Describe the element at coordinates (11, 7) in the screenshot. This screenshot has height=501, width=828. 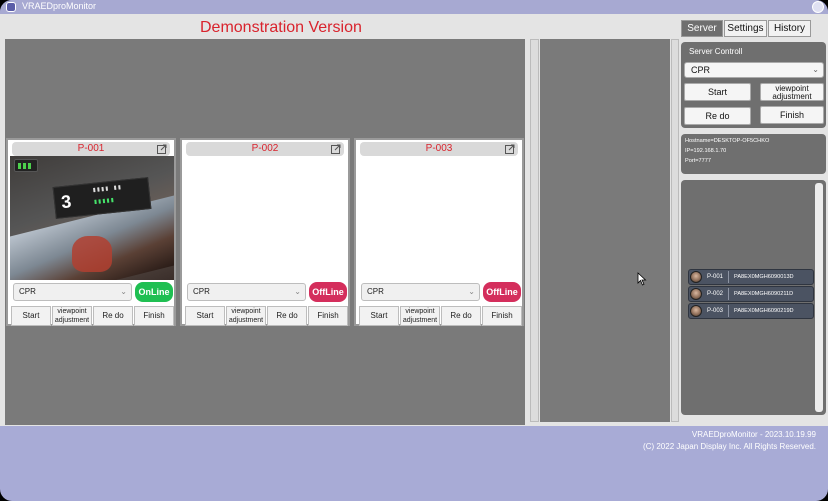
I see `app-icon` at that location.